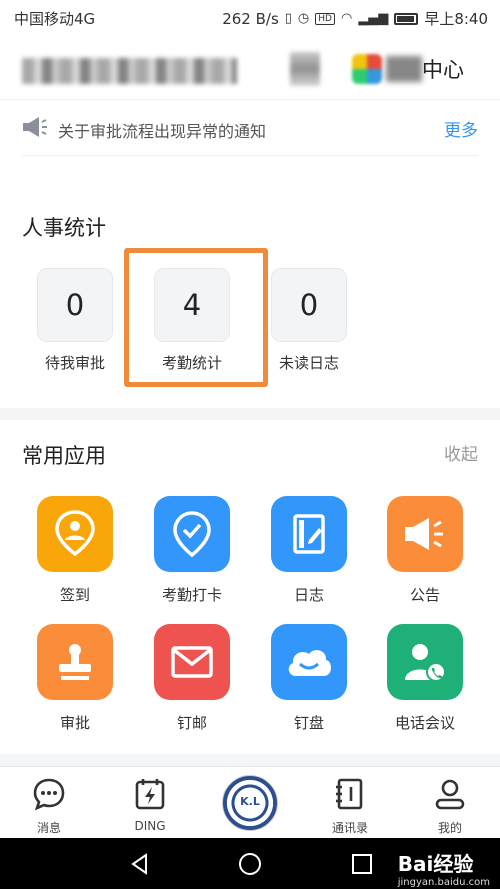 The image size is (500, 889). I want to click on phone-meeting-icon, so click(425, 662).